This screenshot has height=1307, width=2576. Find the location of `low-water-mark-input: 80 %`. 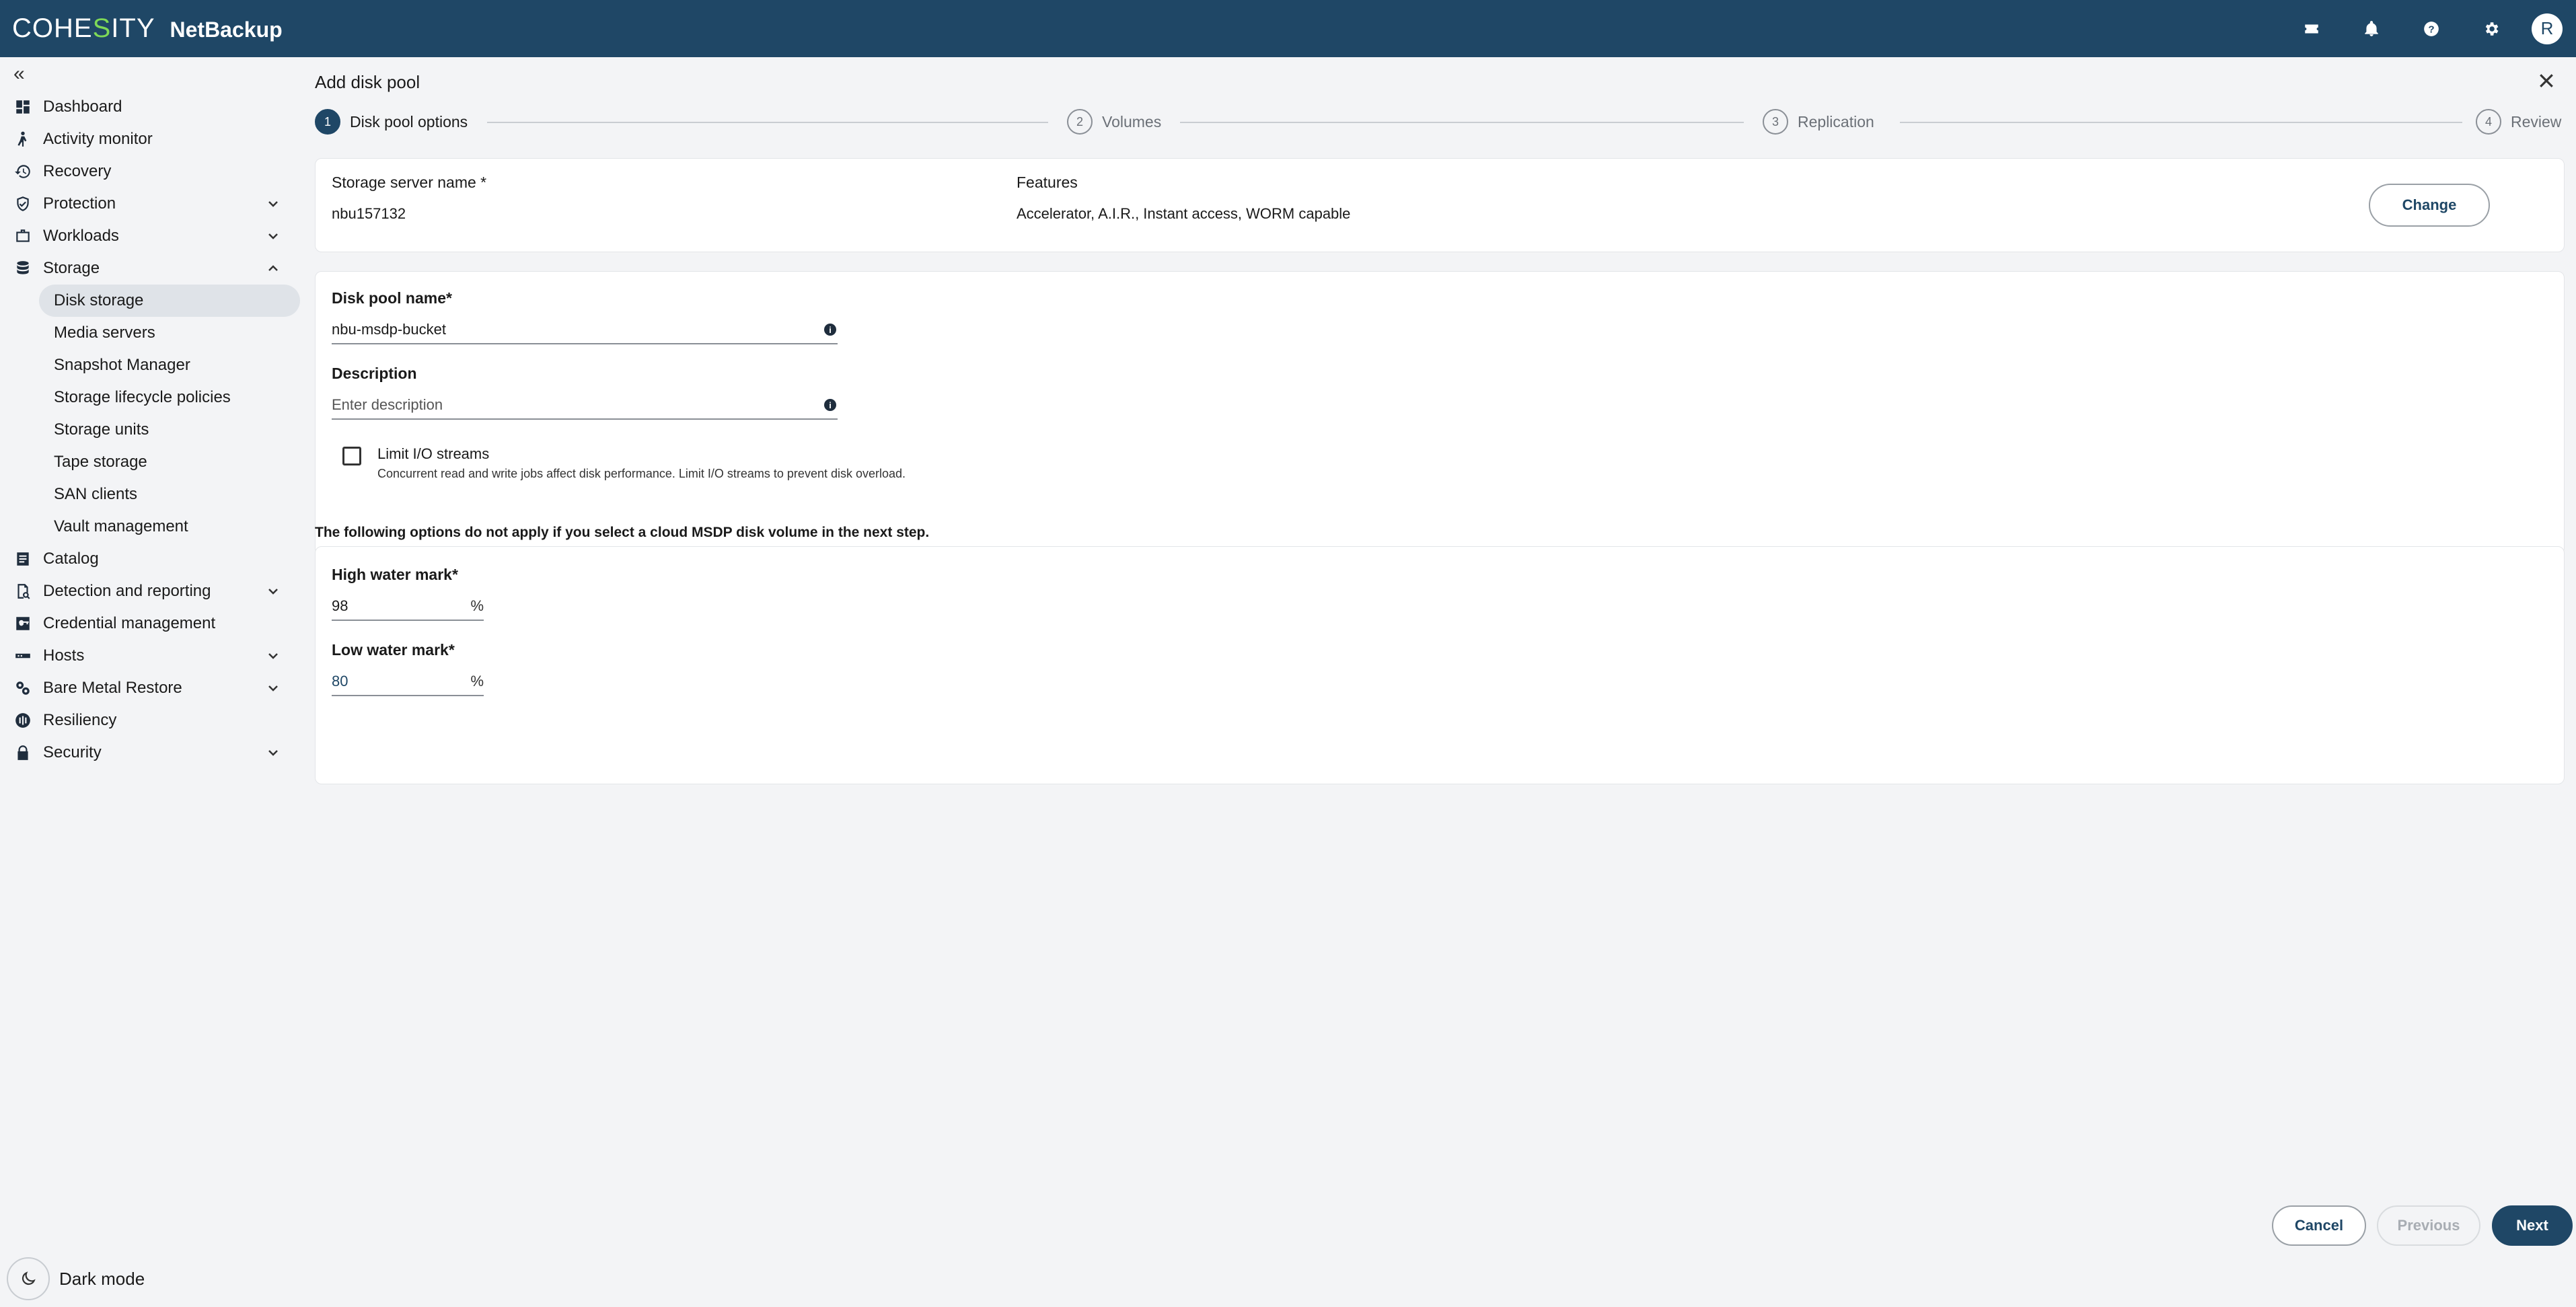

low-water-mark-input: 80 % is located at coordinates (408, 682).